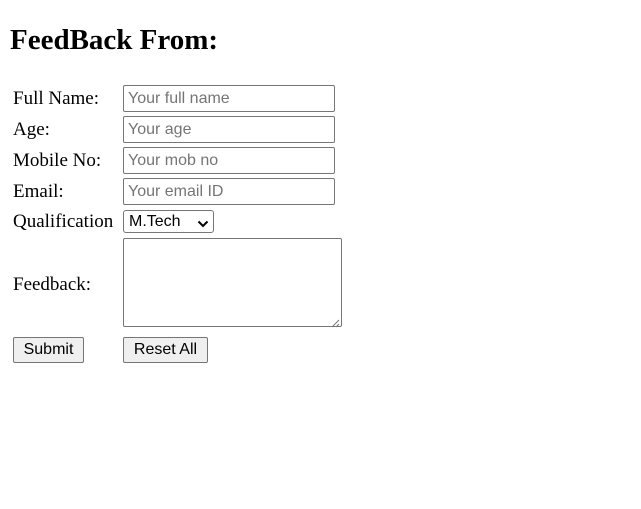 Image resolution: width=641 pixels, height=509 pixels. Describe the element at coordinates (31, 129) in the screenshot. I see `age-label: Age:` at that location.